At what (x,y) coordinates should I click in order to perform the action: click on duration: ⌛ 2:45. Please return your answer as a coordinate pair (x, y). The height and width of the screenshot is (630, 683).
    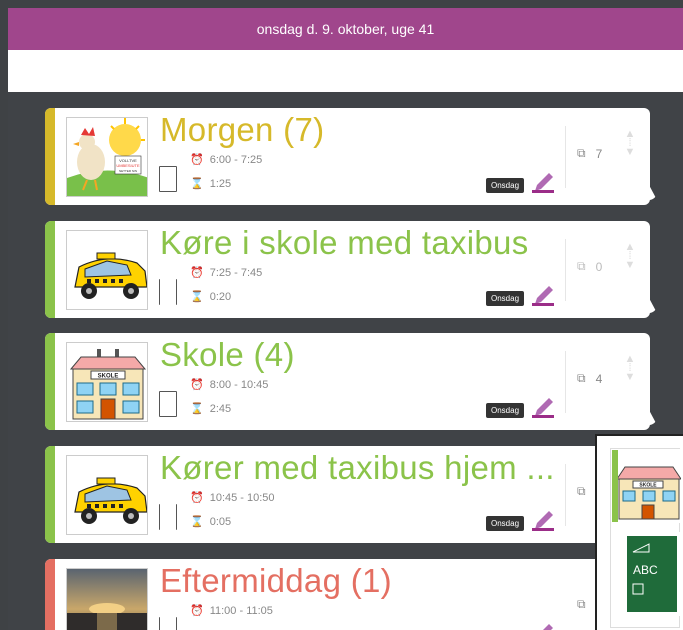
    Looking at the image, I should click on (211, 409).